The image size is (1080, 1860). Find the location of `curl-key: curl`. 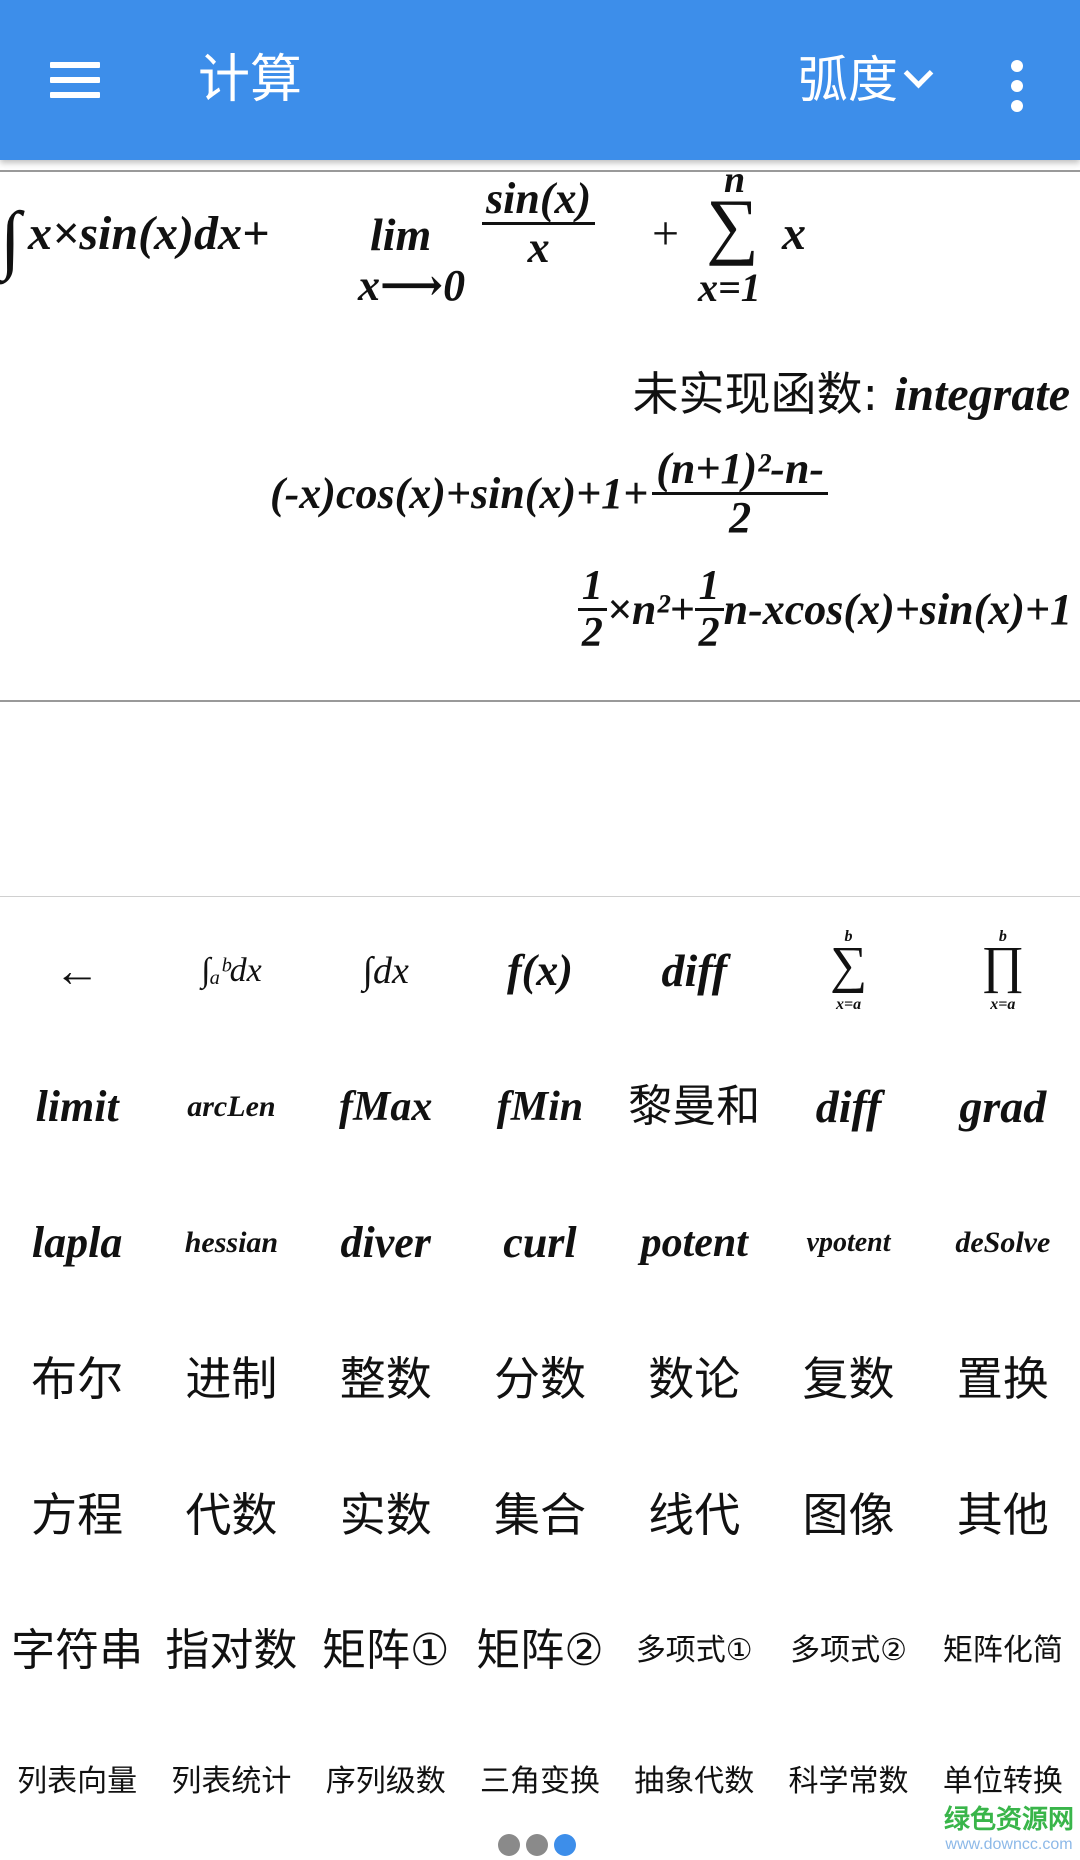

curl-key: curl is located at coordinates (540, 1243).